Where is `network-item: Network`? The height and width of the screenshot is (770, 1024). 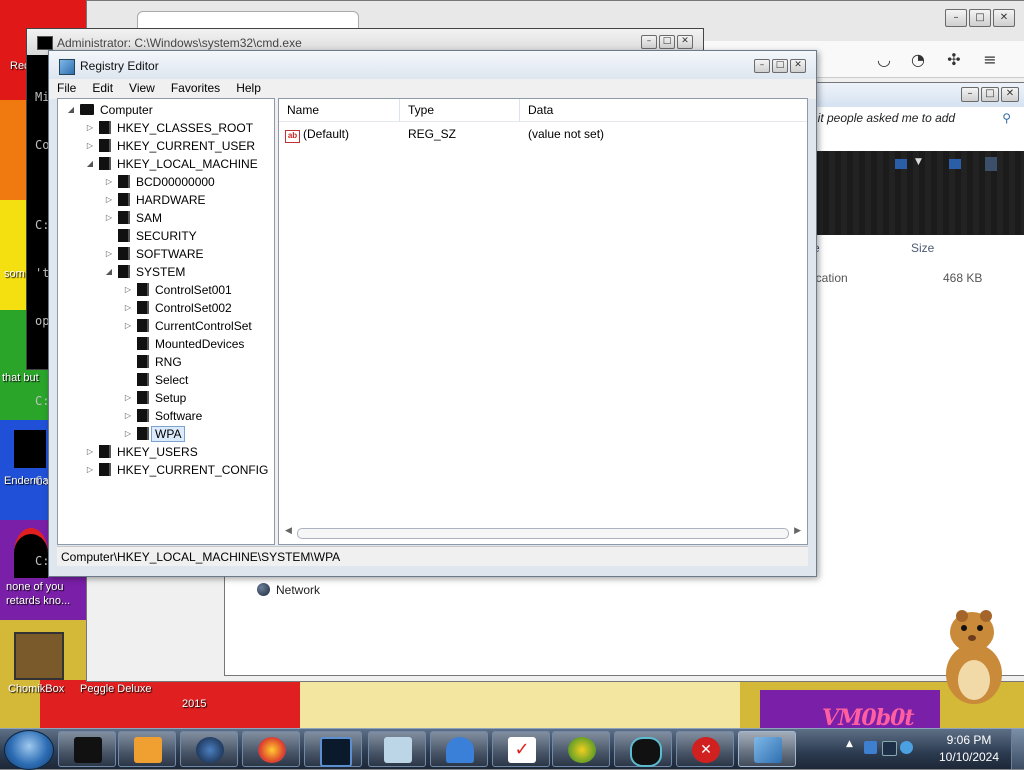
network-item: Network is located at coordinates (288, 590).